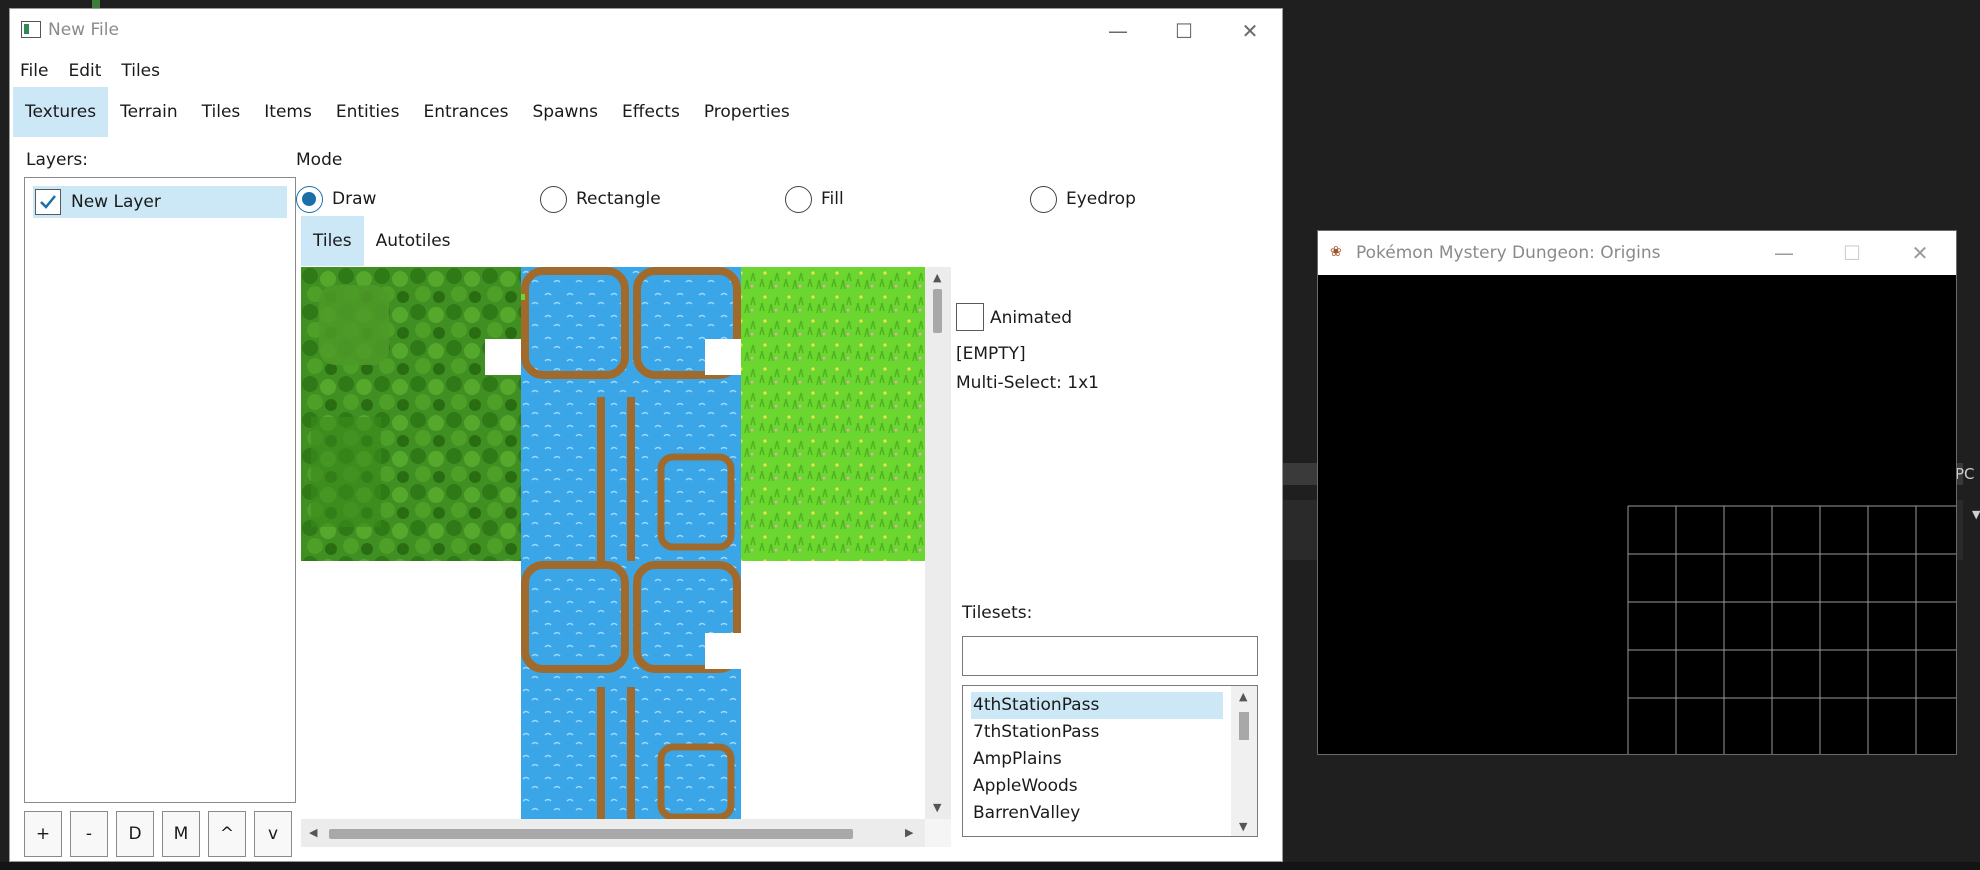 This screenshot has width=1980, height=870. What do you see at coordinates (116, 202) in the screenshot?
I see `layer-label: New Layer` at bounding box center [116, 202].